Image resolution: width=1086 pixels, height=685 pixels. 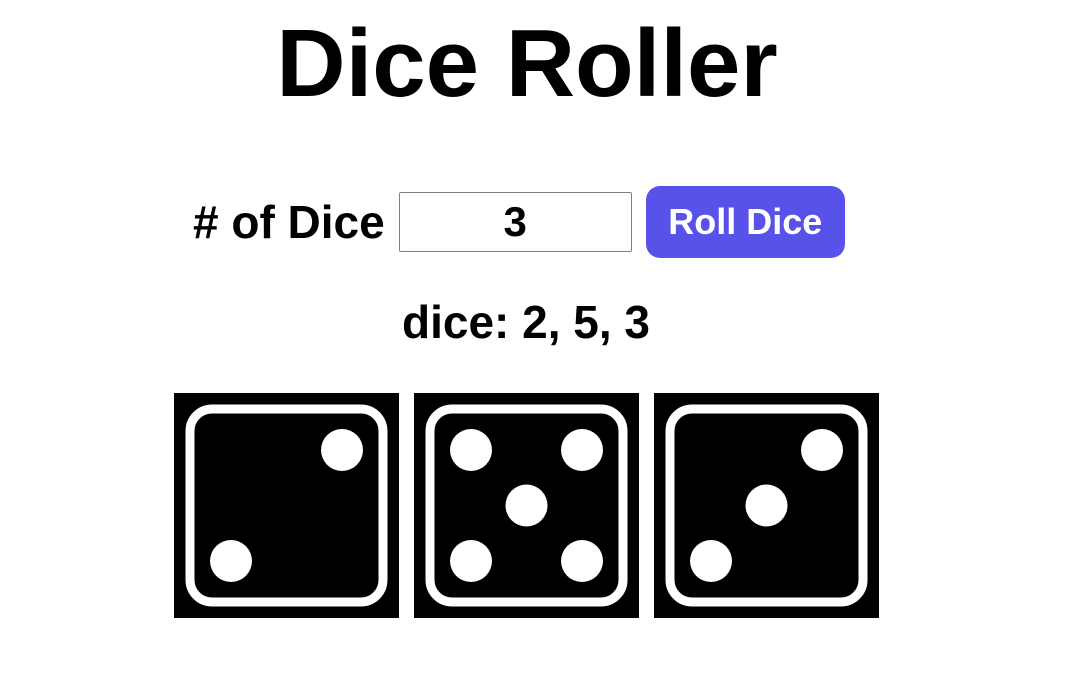 What do you see at coordinates (525, 322) in the screenshot?
I see `dice-result-text: dice: 2, 5, 3` at bounding box center [525, 322].